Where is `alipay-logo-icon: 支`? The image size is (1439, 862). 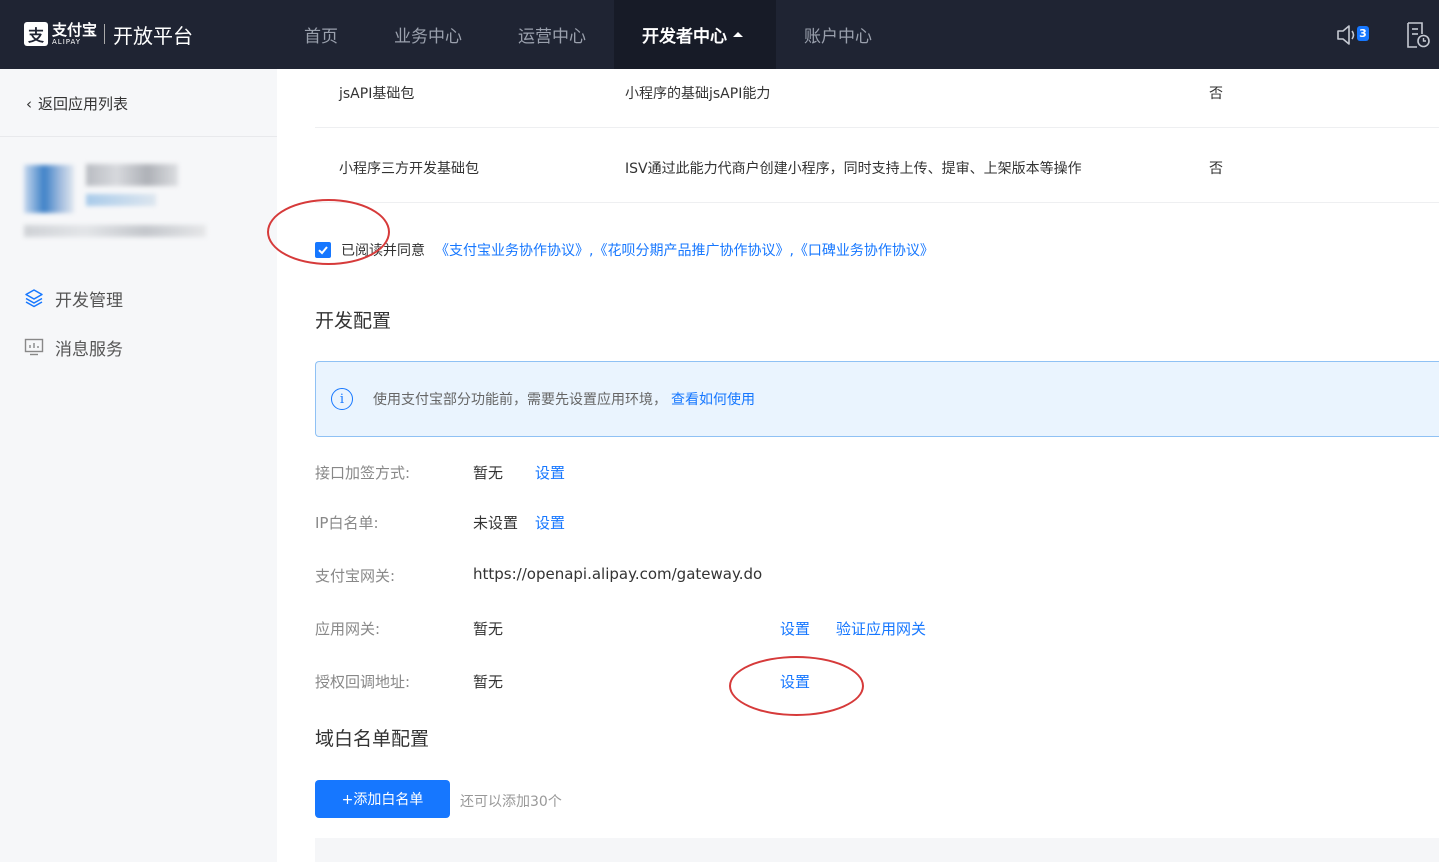 alipay-logo-icon: 支 is located at coordinates (36, 34).